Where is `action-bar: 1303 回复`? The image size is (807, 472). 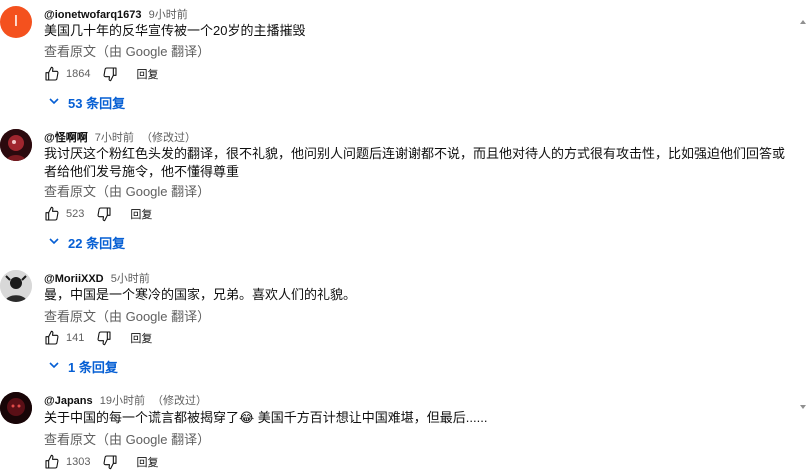 action-bar: 1303 回复 is located at coordinates (101, 462).